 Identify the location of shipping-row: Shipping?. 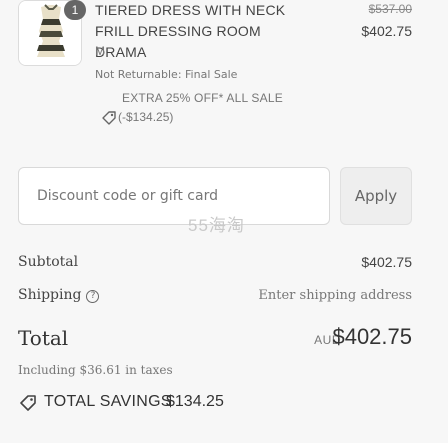
(59, 295).